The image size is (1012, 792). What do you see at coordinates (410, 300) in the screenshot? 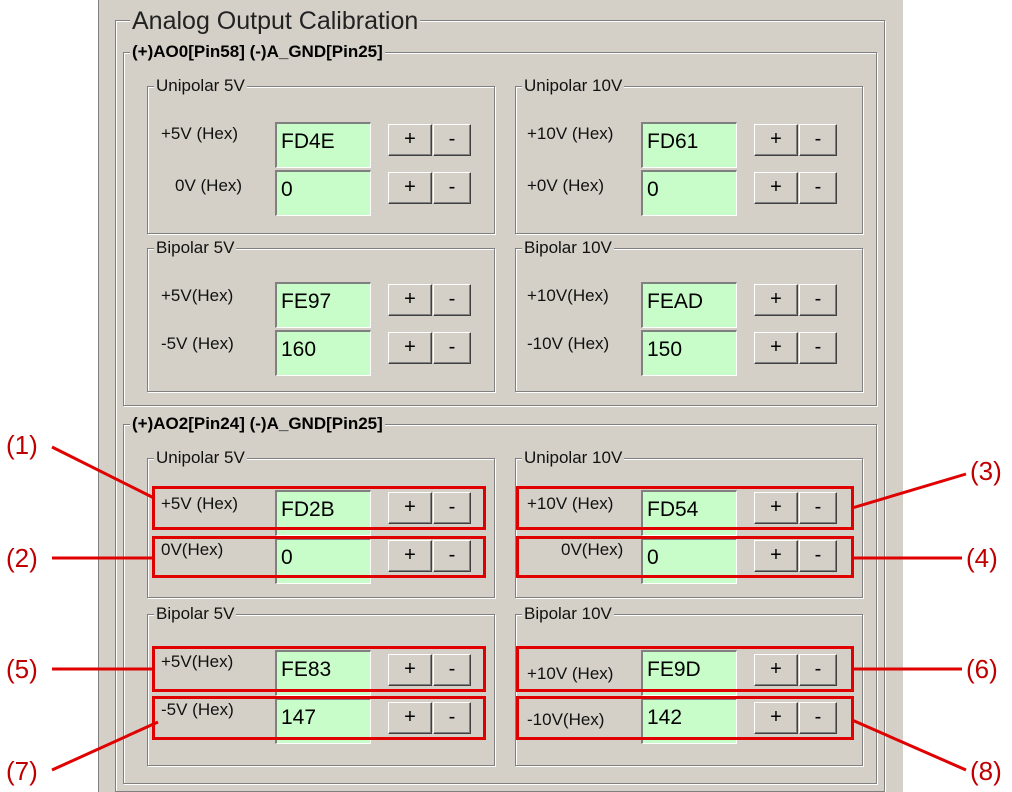
I see `ao0-b5-pos-plus-button: +` at bounding box center [410, 300].